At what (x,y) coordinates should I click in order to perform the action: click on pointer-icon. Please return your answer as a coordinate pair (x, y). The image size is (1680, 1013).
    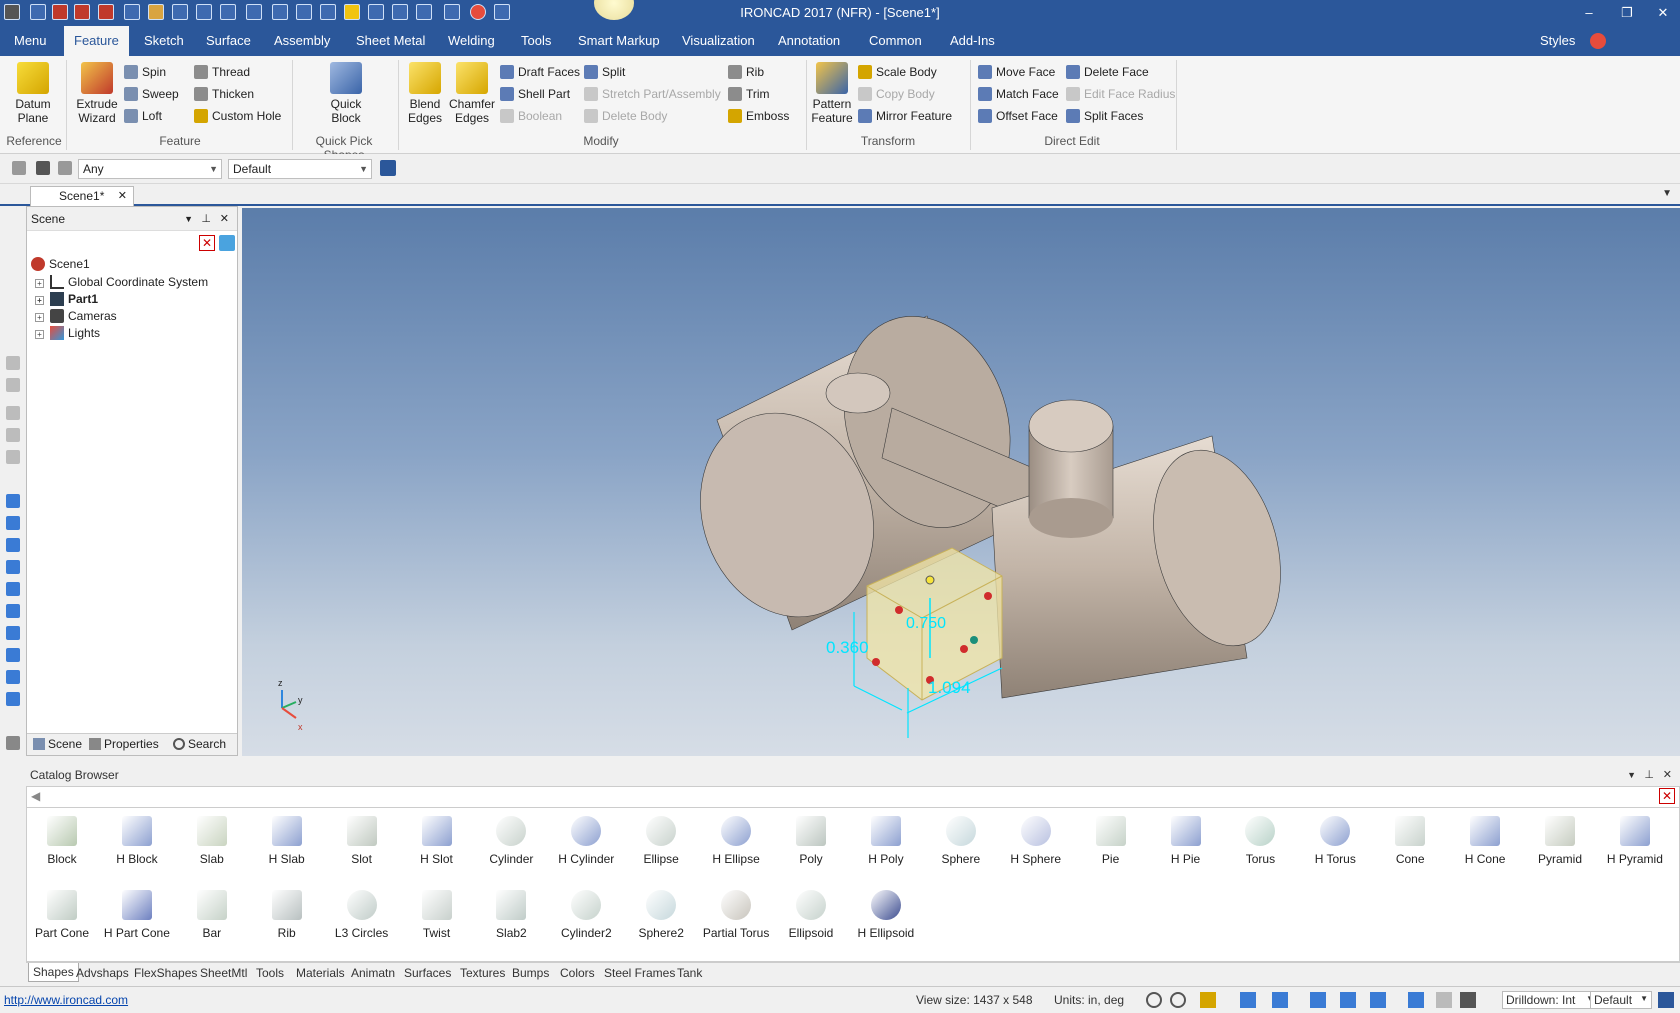
    Looking at the image, I should click on (43, 168).